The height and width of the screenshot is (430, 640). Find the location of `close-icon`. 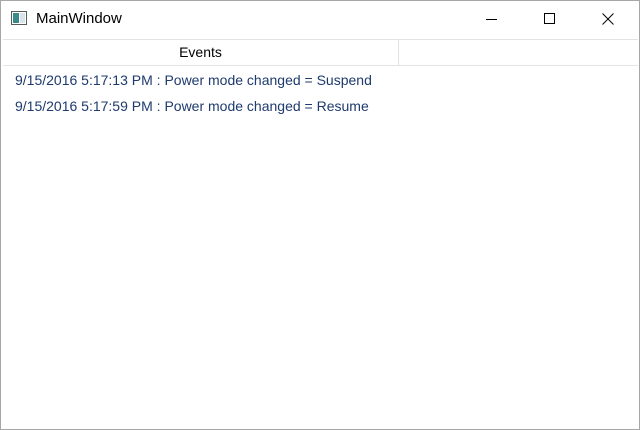

close-icon is located at coordinates (608, 19).